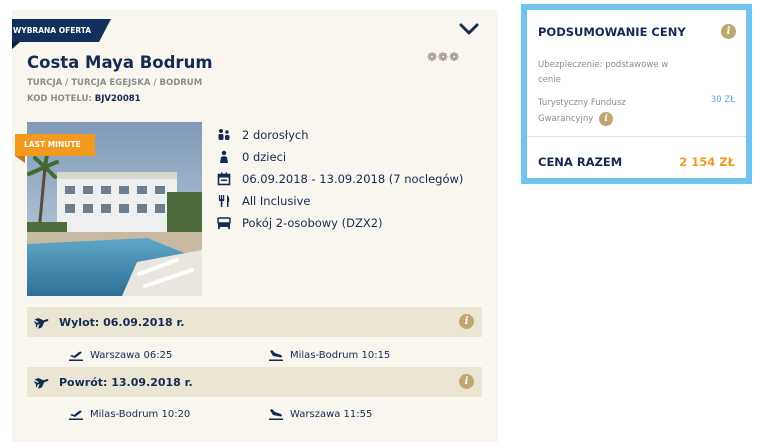 This screenshot has width=760, height=447. Describe the element at coordinates (59, 99) in the screenshot. I see `hotel-code-label: KOD HOTELU:` at that location.